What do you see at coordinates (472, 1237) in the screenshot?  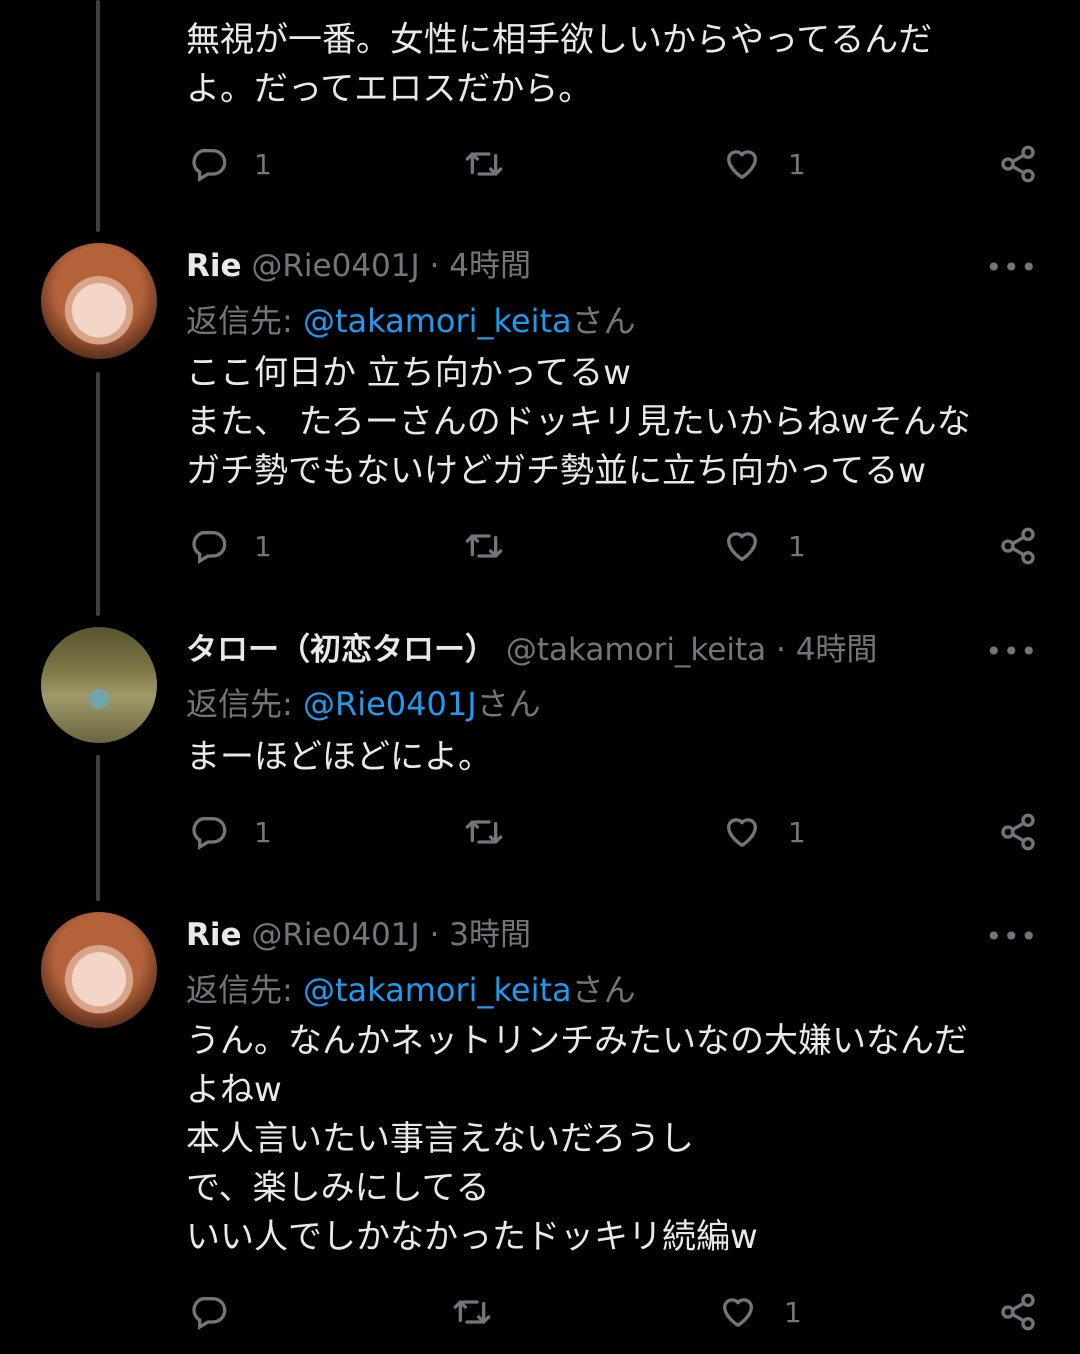 I see `tweet-text-line: いい人でしかなかったドッキリ続編w` at bounding box center [472, 1237].